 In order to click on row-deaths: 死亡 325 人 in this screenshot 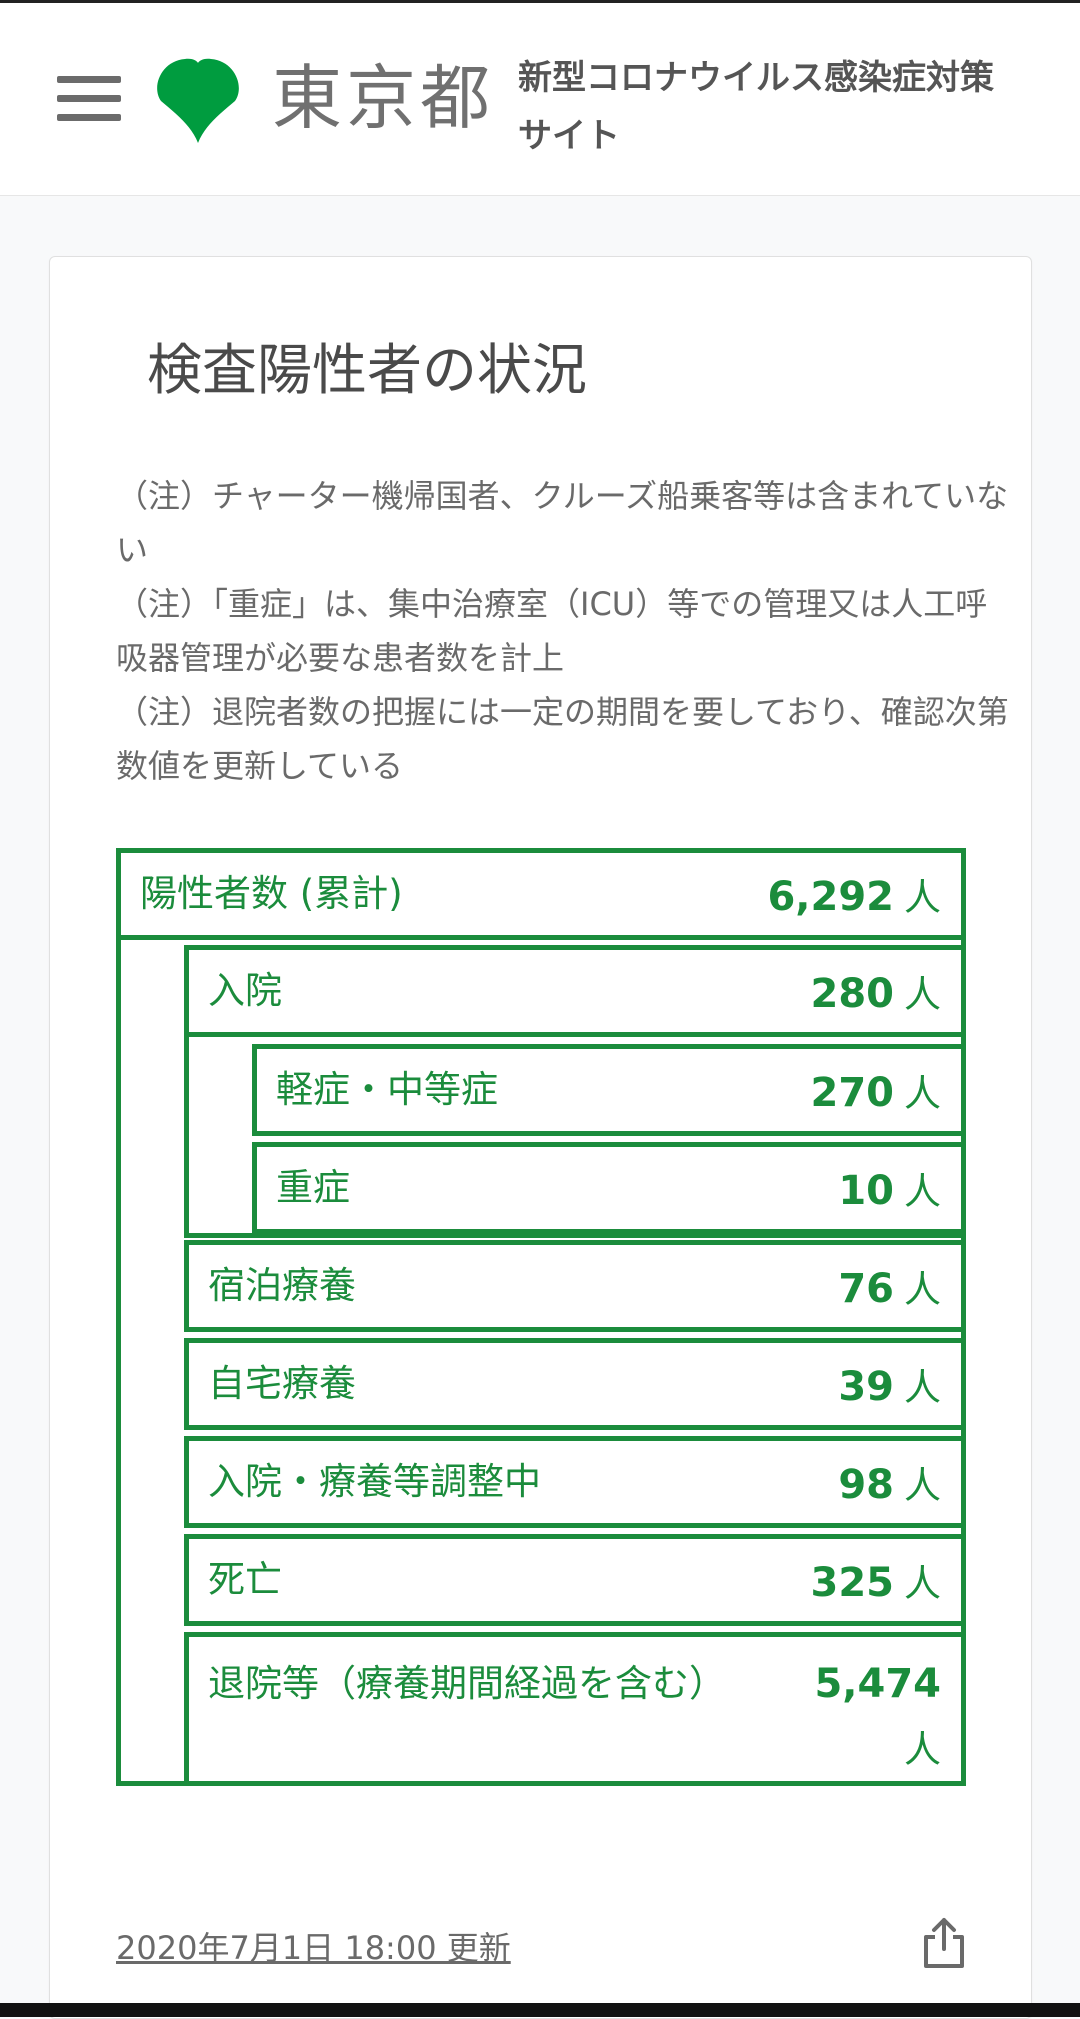, I will do `click(575, 1580)`.